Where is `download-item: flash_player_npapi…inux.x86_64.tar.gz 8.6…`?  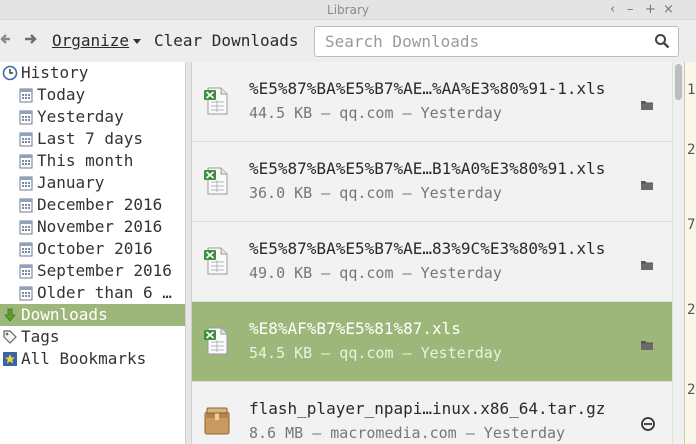
download-item: flash_player_npapi…inux.x86_64.tar.gz 8.6… is located at coordinates (432, 413).